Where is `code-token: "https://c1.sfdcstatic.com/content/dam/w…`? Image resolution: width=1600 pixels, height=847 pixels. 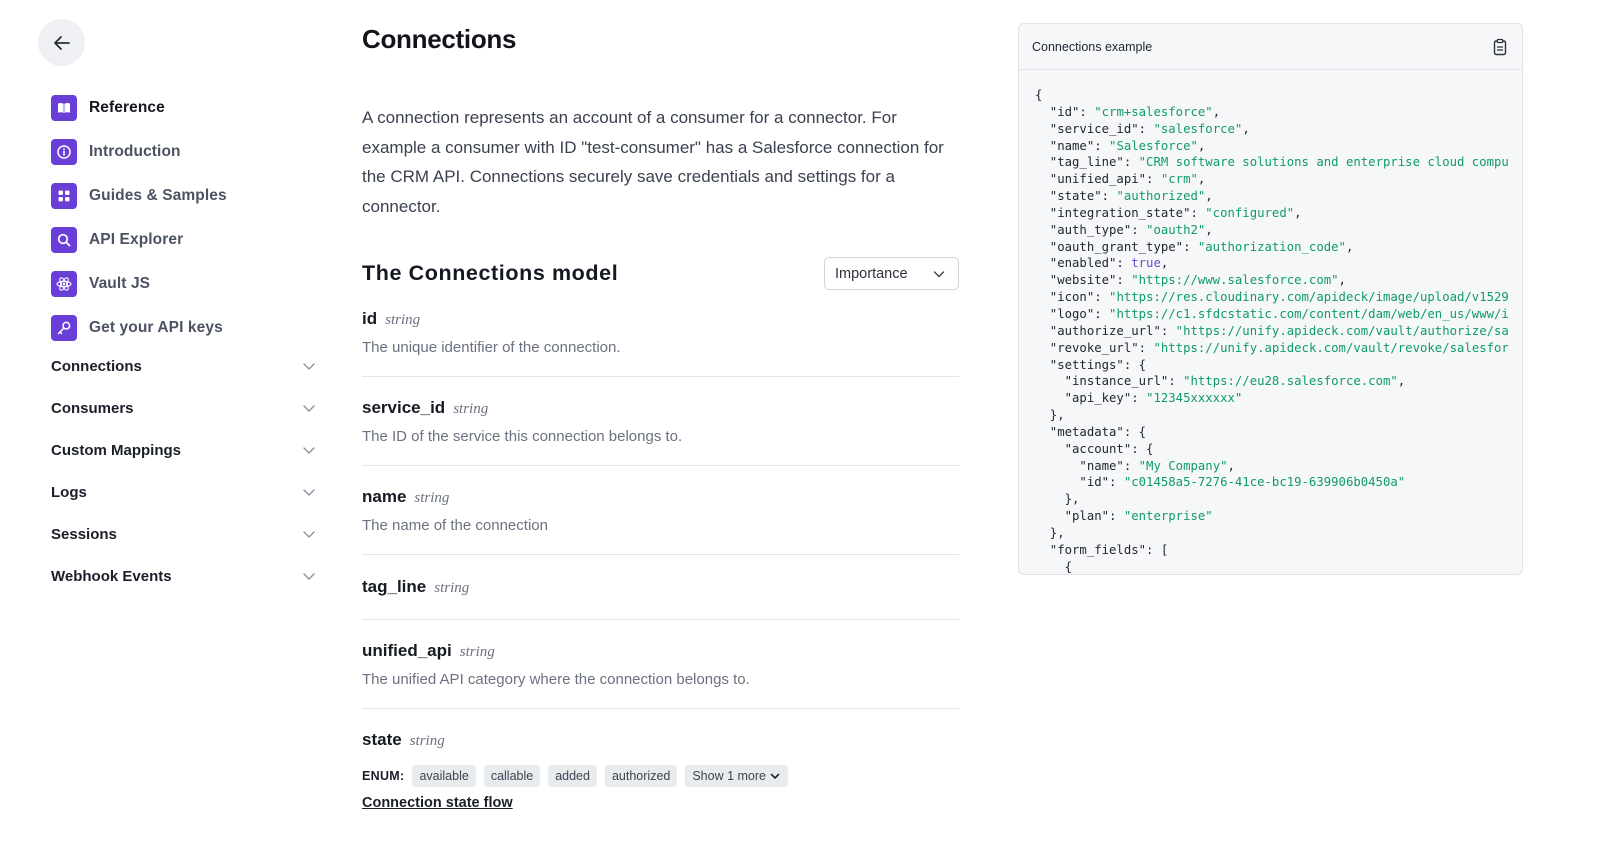
code-token: "https://c1.sfdcstatic.com/content/dam/w… is located at coordinates (1309, 313).